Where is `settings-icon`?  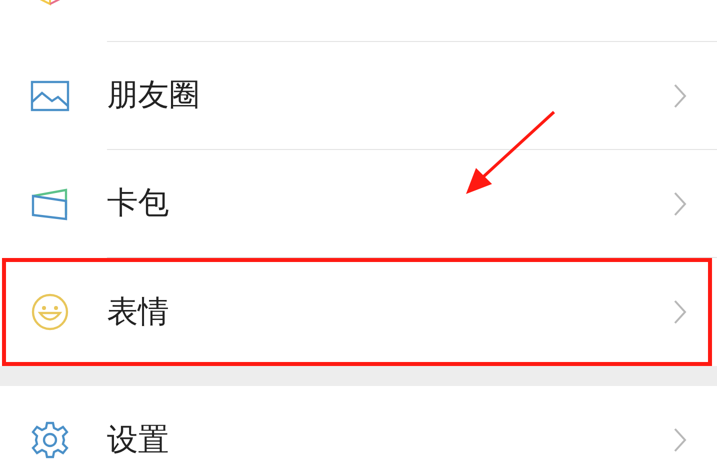
settings-icon is located at coordinates (50, 440).